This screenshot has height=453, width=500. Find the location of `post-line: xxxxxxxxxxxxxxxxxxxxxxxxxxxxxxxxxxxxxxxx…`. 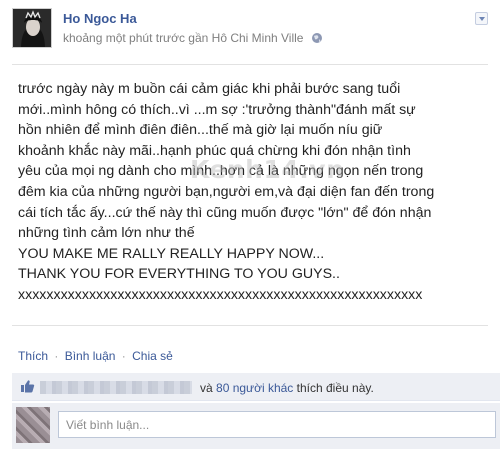

post-line: xxxxxxxxxxxxxxxxxxxxxxxxxxxxxxxxxxxxxxxx… is located at coordinates (220, 294).